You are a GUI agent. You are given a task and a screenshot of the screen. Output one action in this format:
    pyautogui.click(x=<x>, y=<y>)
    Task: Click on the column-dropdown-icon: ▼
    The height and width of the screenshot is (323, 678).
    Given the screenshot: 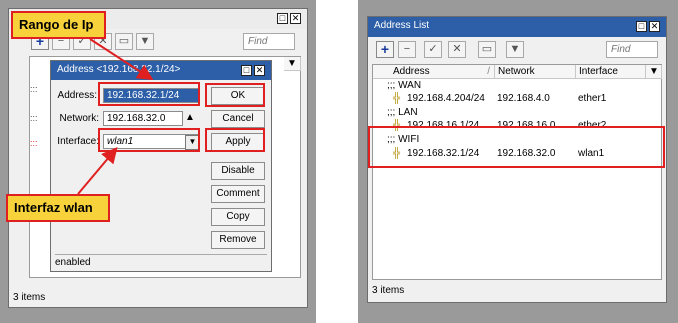 What is the action you would take?
    pyautogui.click(x=654, y=72)
    